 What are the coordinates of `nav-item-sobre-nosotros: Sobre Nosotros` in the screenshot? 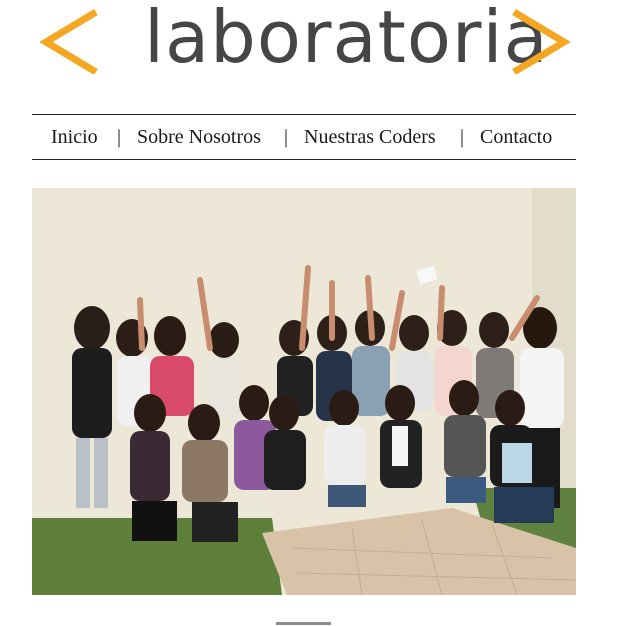 It's located at (199, 137).